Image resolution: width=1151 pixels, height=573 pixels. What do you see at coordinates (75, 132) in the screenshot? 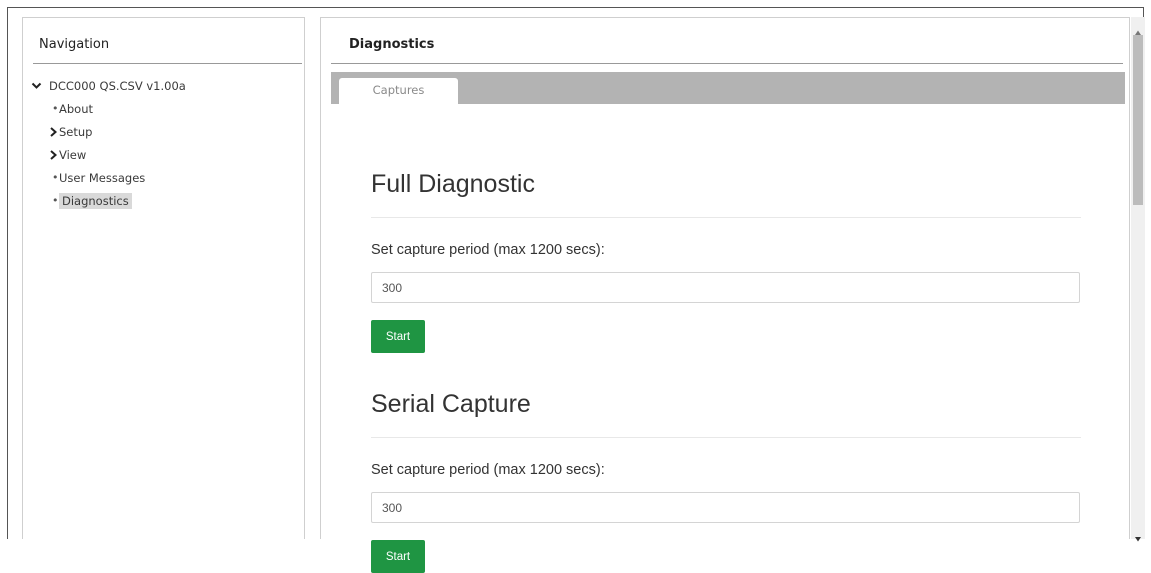
I see `tree-item-label: Setup` at bounding box center [75, 132].